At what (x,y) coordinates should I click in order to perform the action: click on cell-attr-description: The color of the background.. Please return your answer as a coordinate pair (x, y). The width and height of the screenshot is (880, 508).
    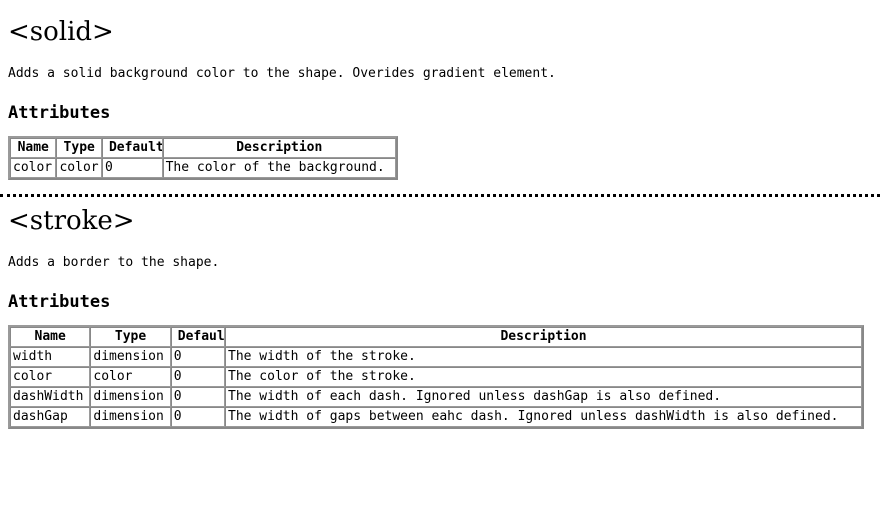
    Looking at the image, I should click on (279, 168).